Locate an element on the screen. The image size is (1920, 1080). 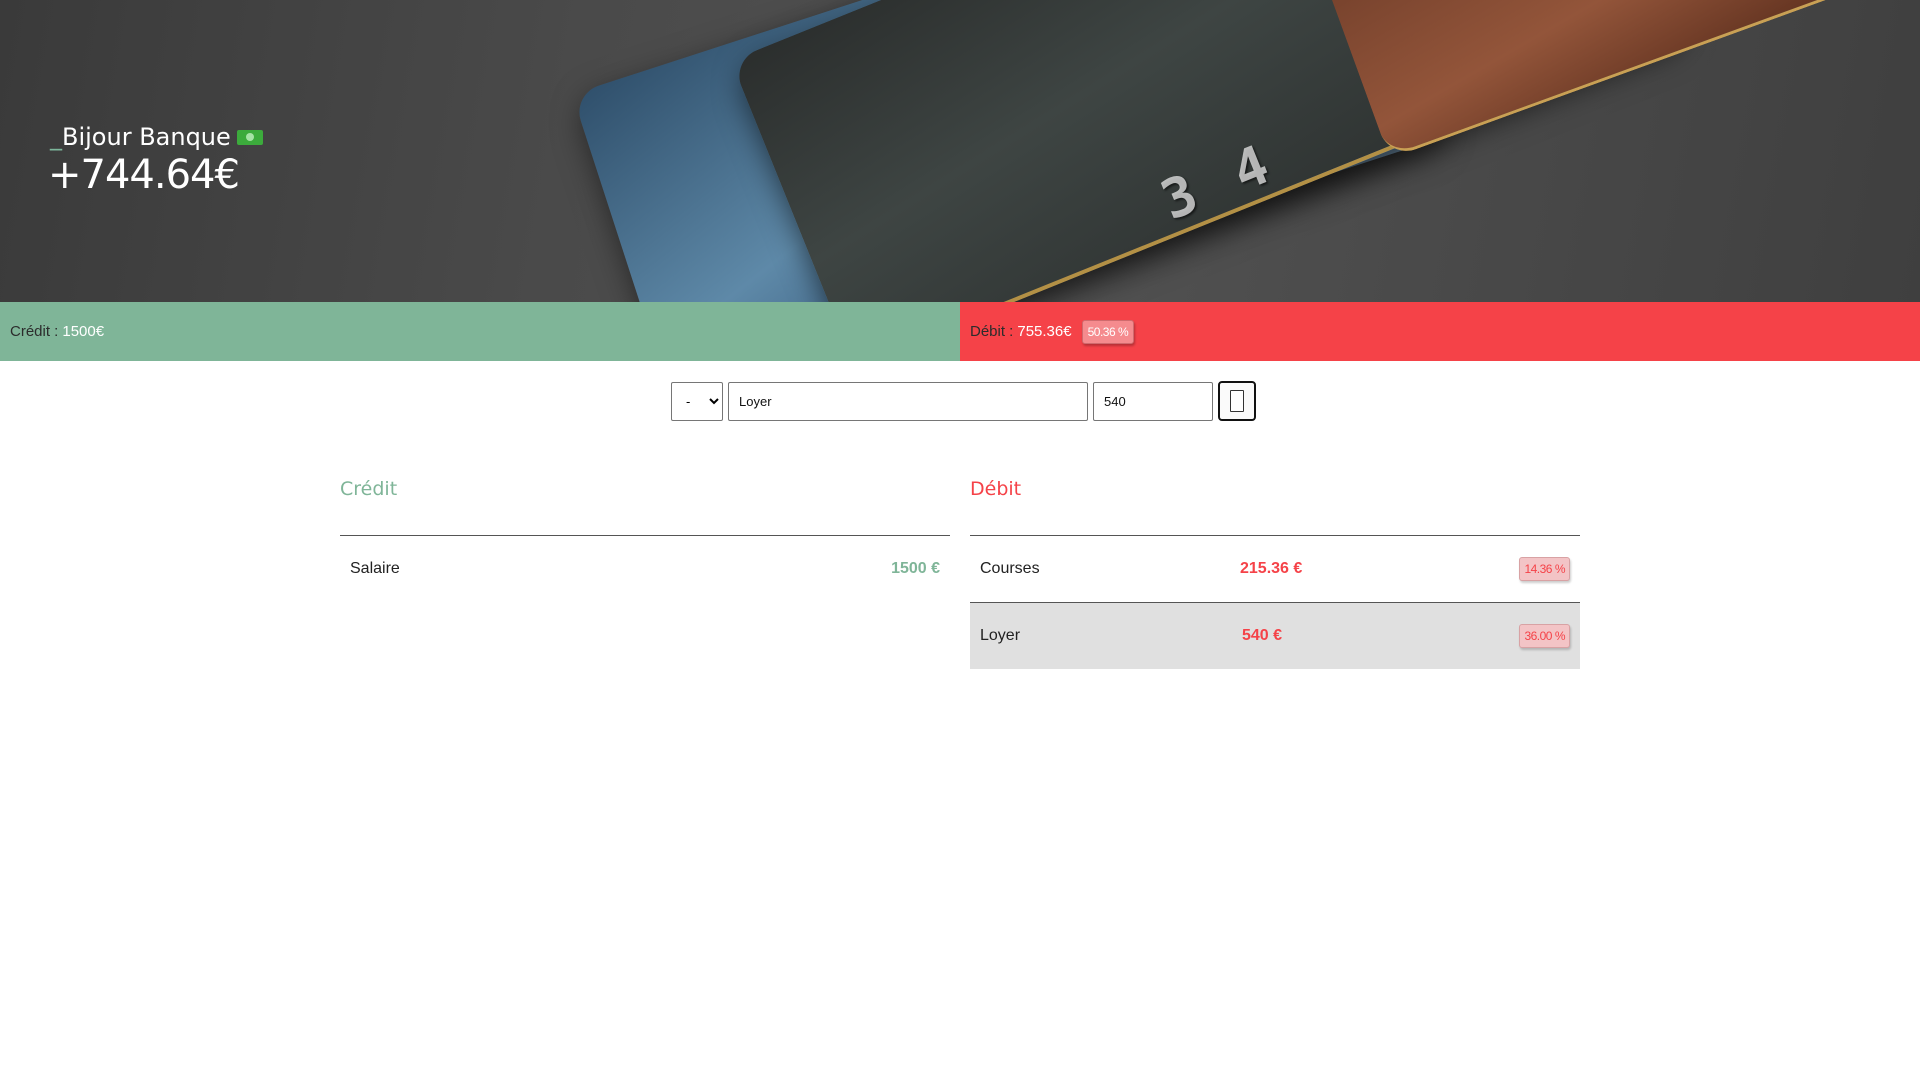
summary-bar: Crédit : 1500€ Débit : 755.36€ 50.36 % is located at coordinates (960, 331).